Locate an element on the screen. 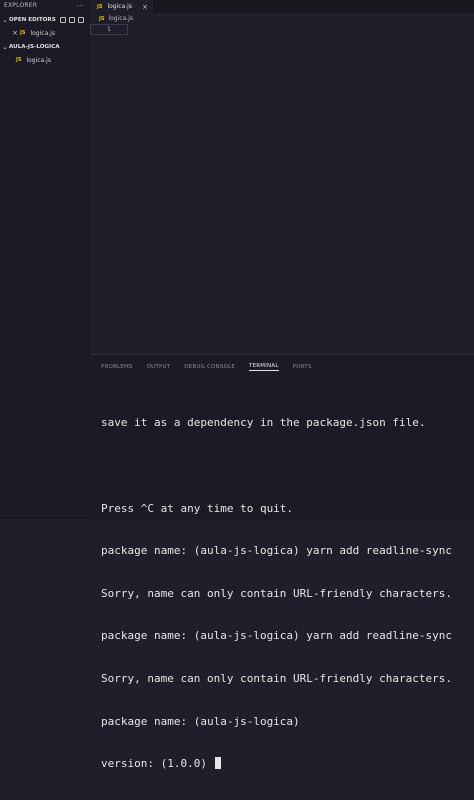 The width and height of the screenshot is (474, 800). workspace-label: AULA-JS-LOGICA is located at coordinates (34, 47).